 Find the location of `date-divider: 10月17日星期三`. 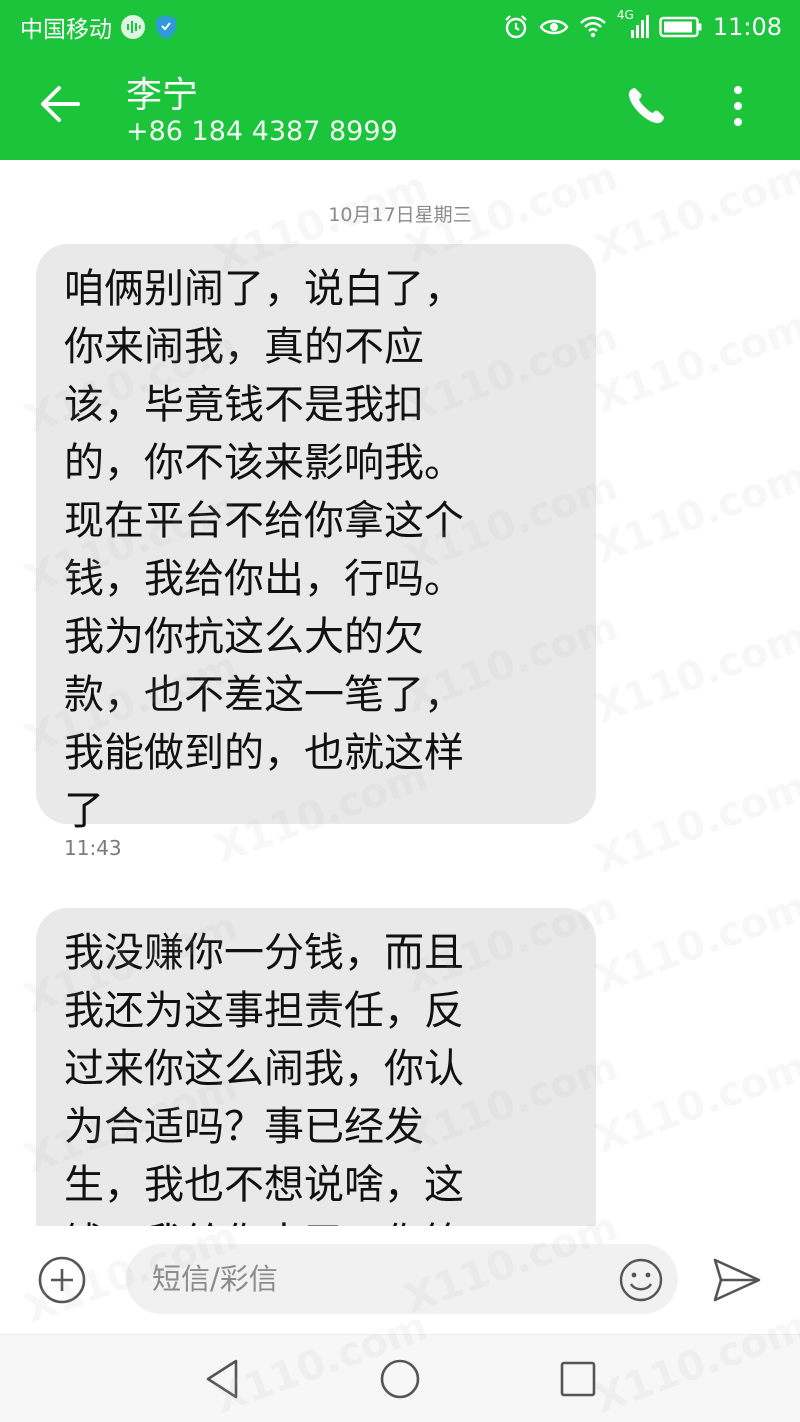

date-divider: 10月17日星期三 is located at coordinates (400, 215).